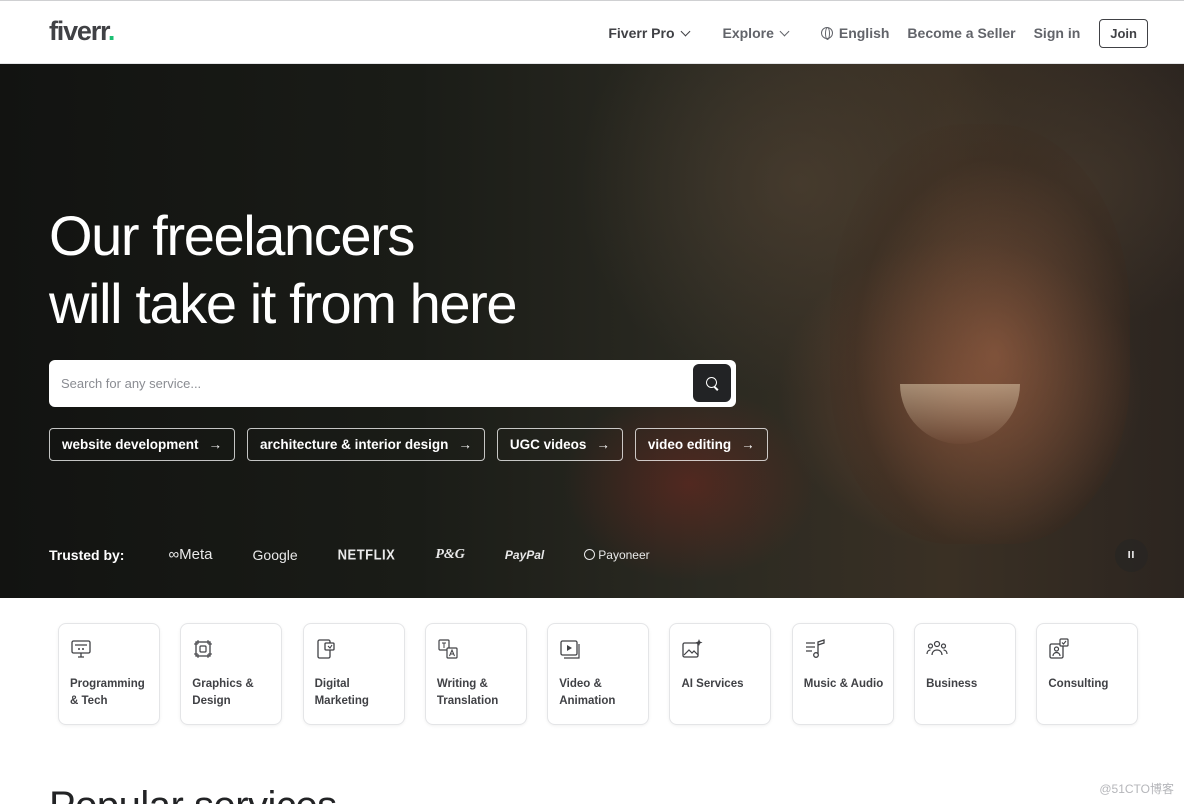 The width and height of the screenshot is (1184, 804). Describe the element at coordinates (1087, 674) in the screenshot. I see `category-consulting: Consulting` at that location.